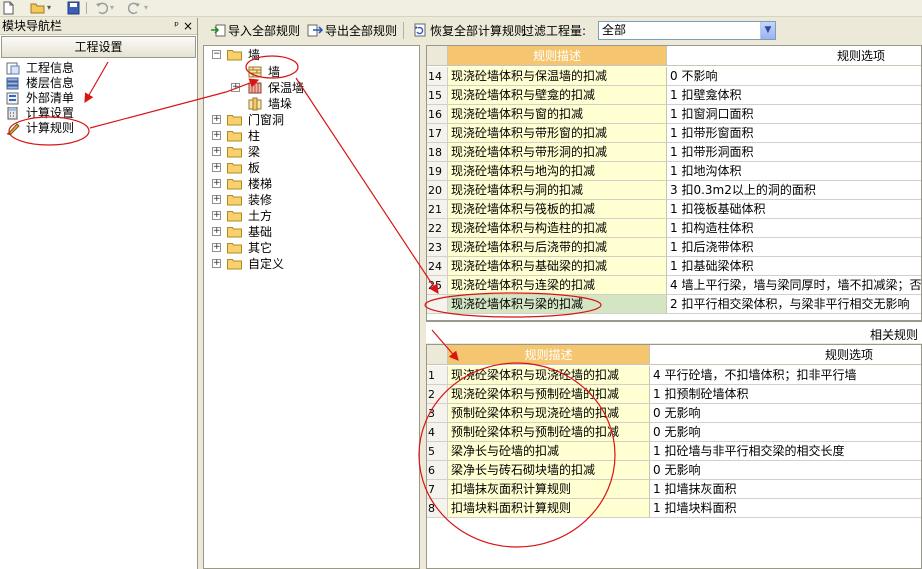  What do you see at coordinates (557, 114) in the screenshot?
I see `rule-description-cell: 现浇砼墙体积与窗的扣减` at bounding box center [557, 114].